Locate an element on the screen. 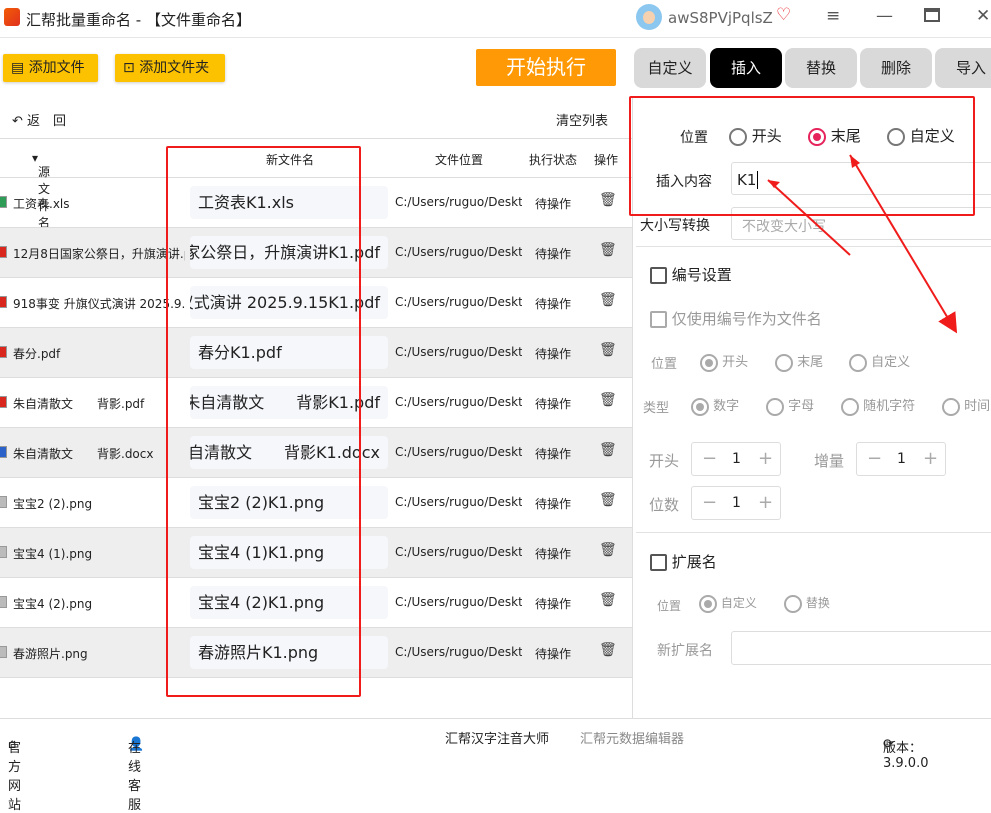  arrow-to-insert-content is located at coordinates (809, 217).